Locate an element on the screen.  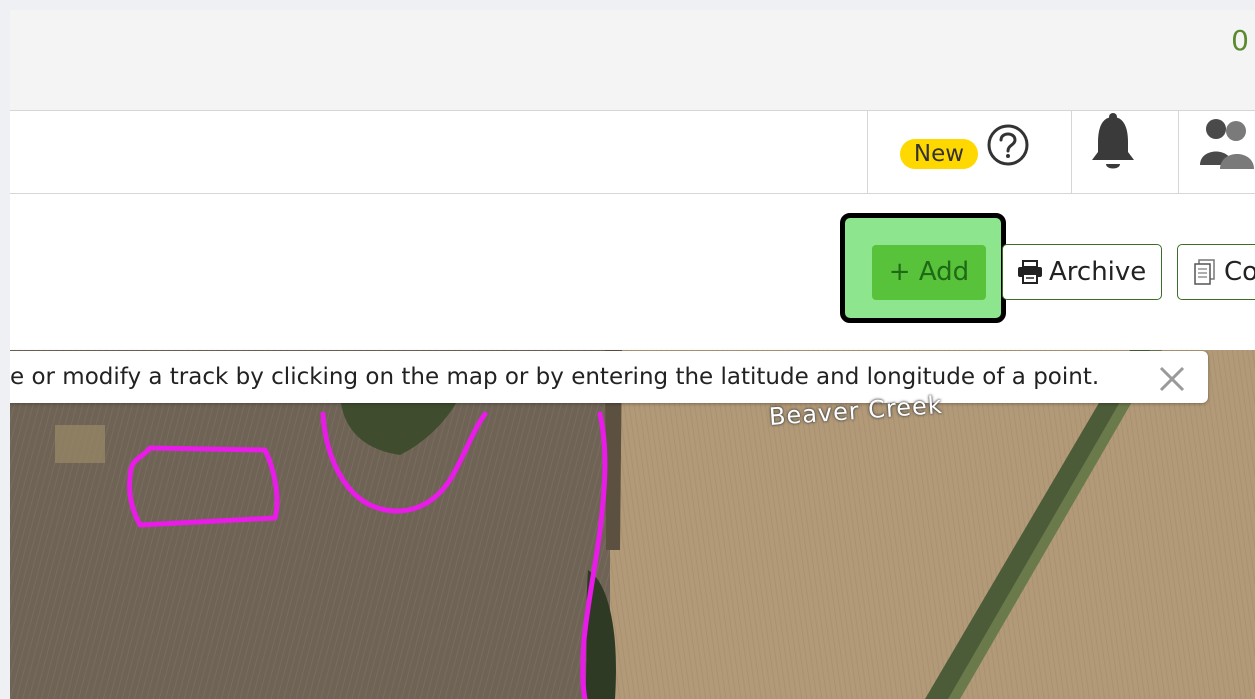
help-icon is located at coordinates (1008, 145).